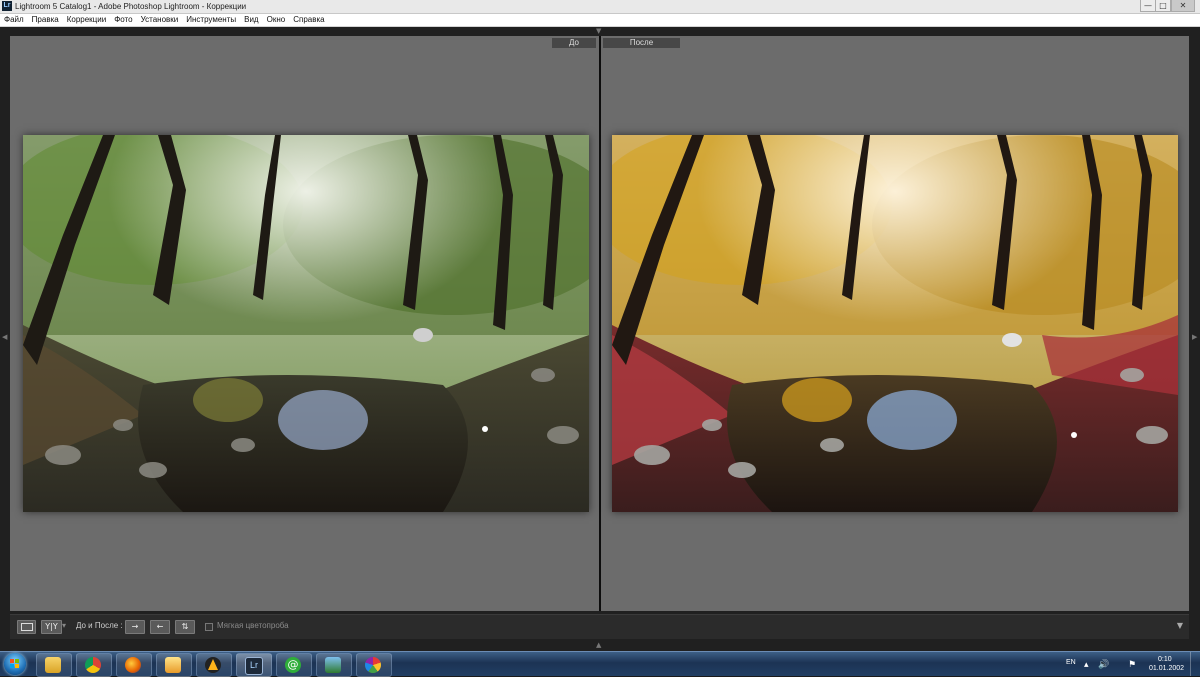 This screenshot has height=677, width=1200. I want to click on left-panel-toggle-icon: ◀, so click(4, 337).